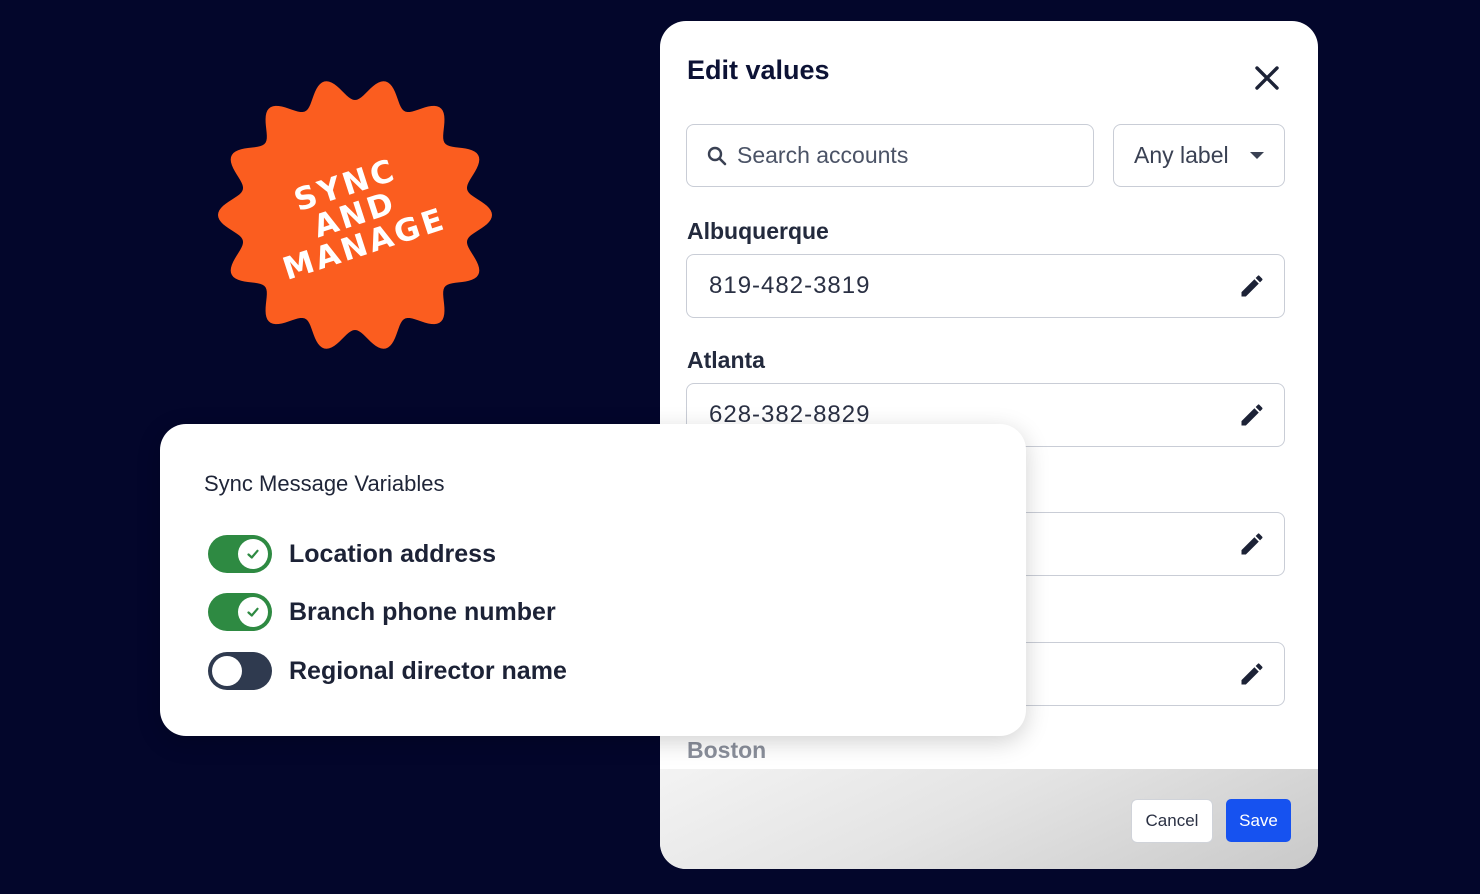 This screenshot has width=1480, height=894. What do you see at coordinates (727, 750) in the screenshot?
I see `field-label-boston: Boston` at bounding box center [727, 750].